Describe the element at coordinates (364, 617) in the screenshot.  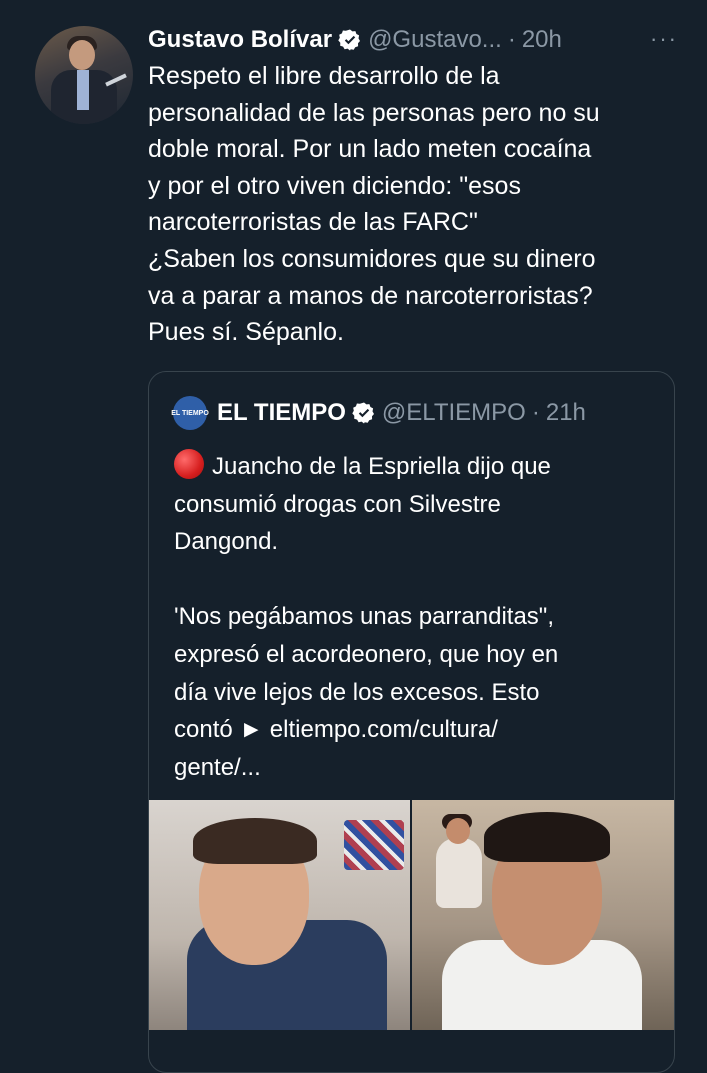
I see `quoted-text-line: 'Nos pegábamos unas parranditas",` at that location.